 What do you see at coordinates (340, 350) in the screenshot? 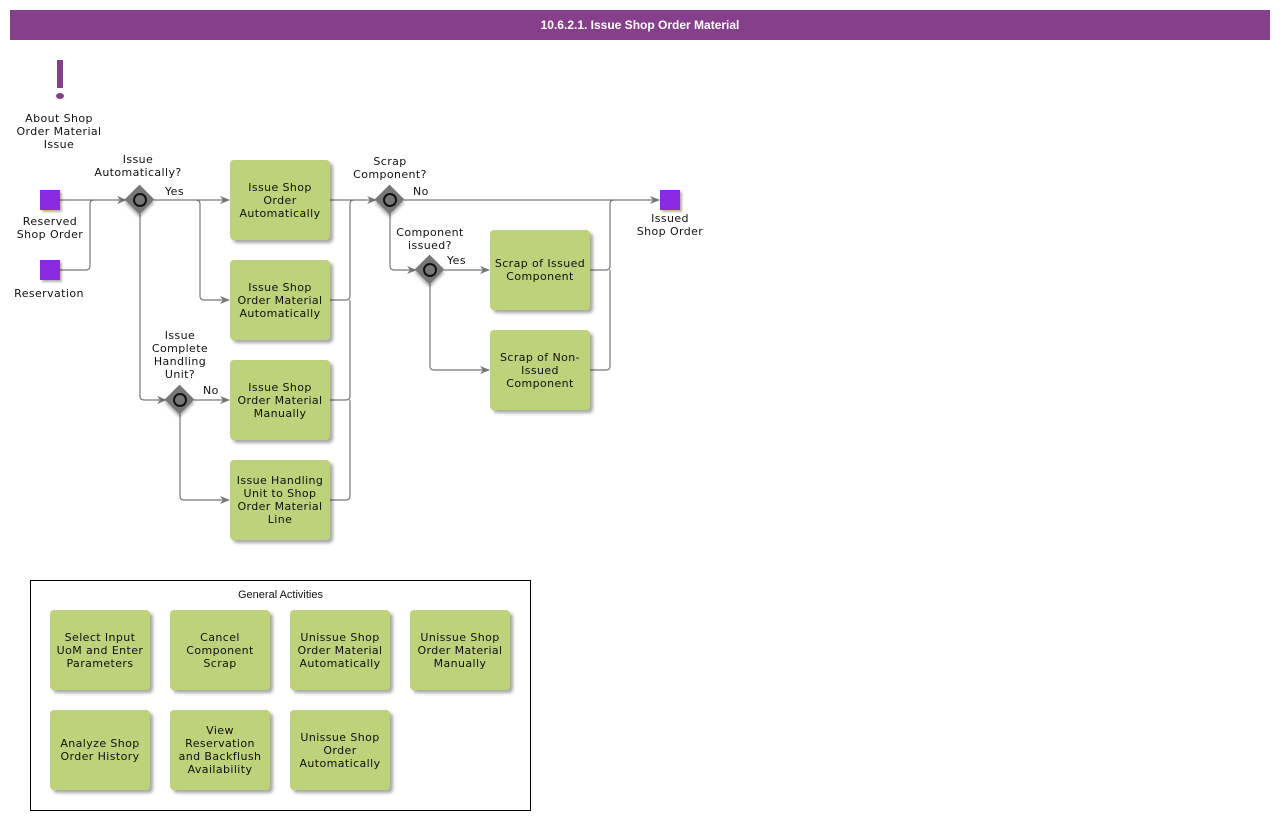
I see `flow-task3-merge` at bounding box center [340, 350].